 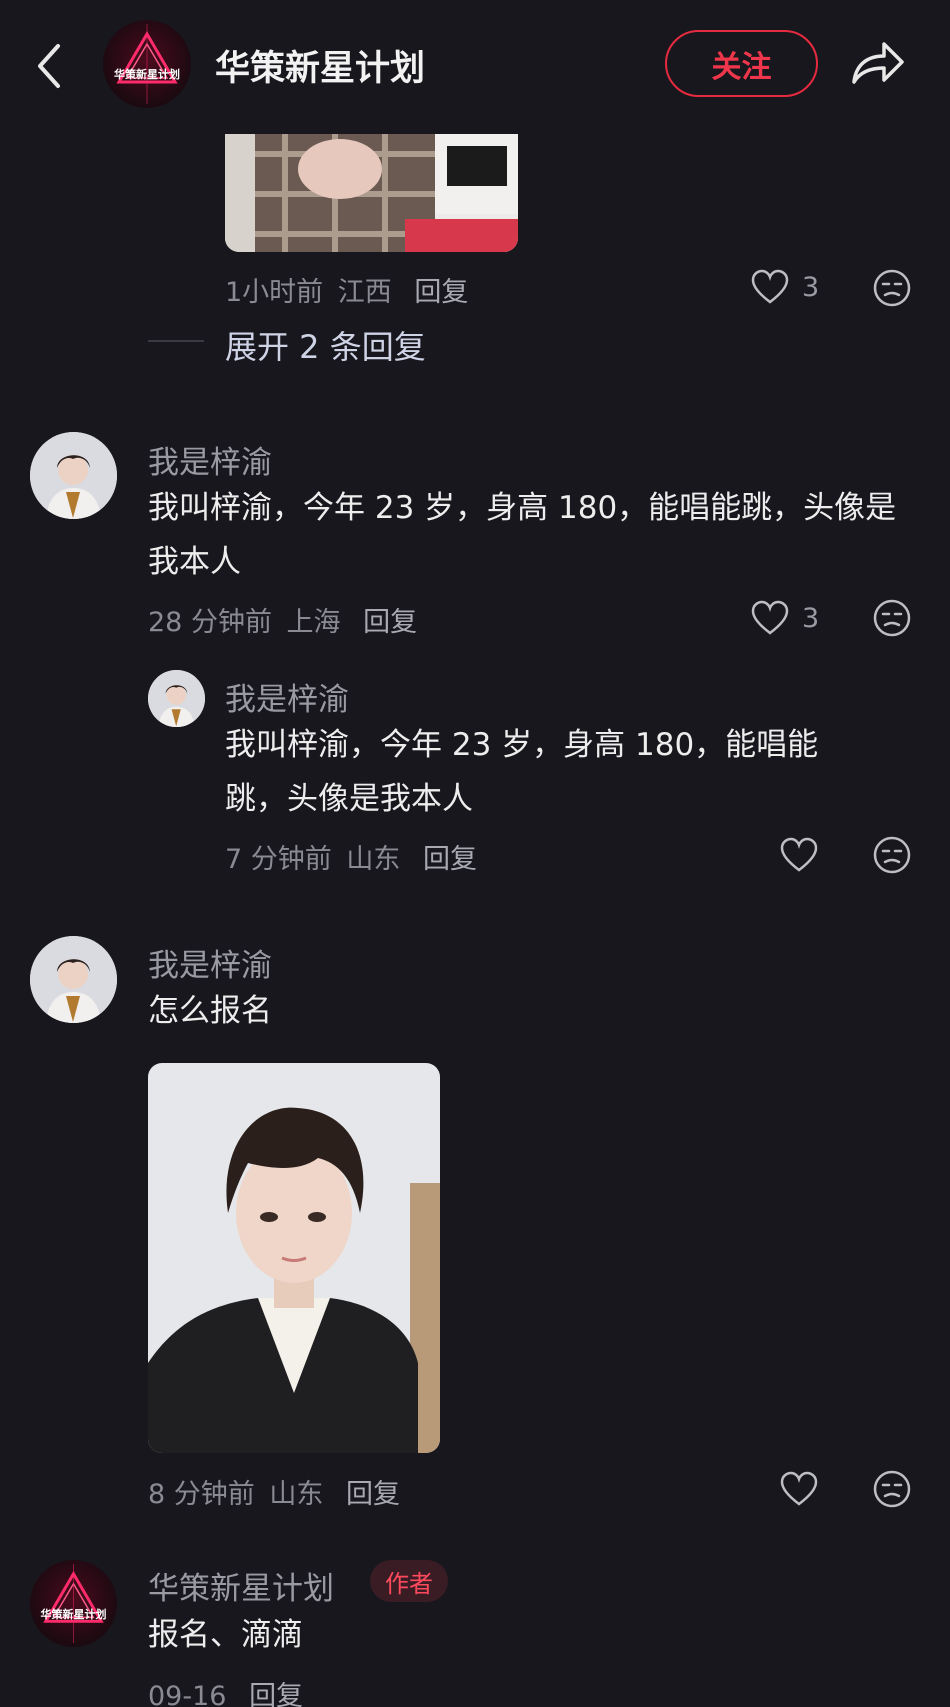 I want to click on page-title: 华策新星计划, so click(x=320, y=69).